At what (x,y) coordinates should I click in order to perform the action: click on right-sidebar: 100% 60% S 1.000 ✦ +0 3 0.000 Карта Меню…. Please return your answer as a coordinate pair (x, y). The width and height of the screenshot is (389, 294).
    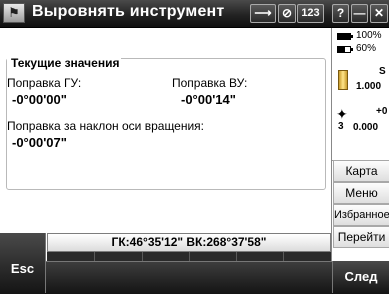
    Looking at the image, I should click on (360, 144).